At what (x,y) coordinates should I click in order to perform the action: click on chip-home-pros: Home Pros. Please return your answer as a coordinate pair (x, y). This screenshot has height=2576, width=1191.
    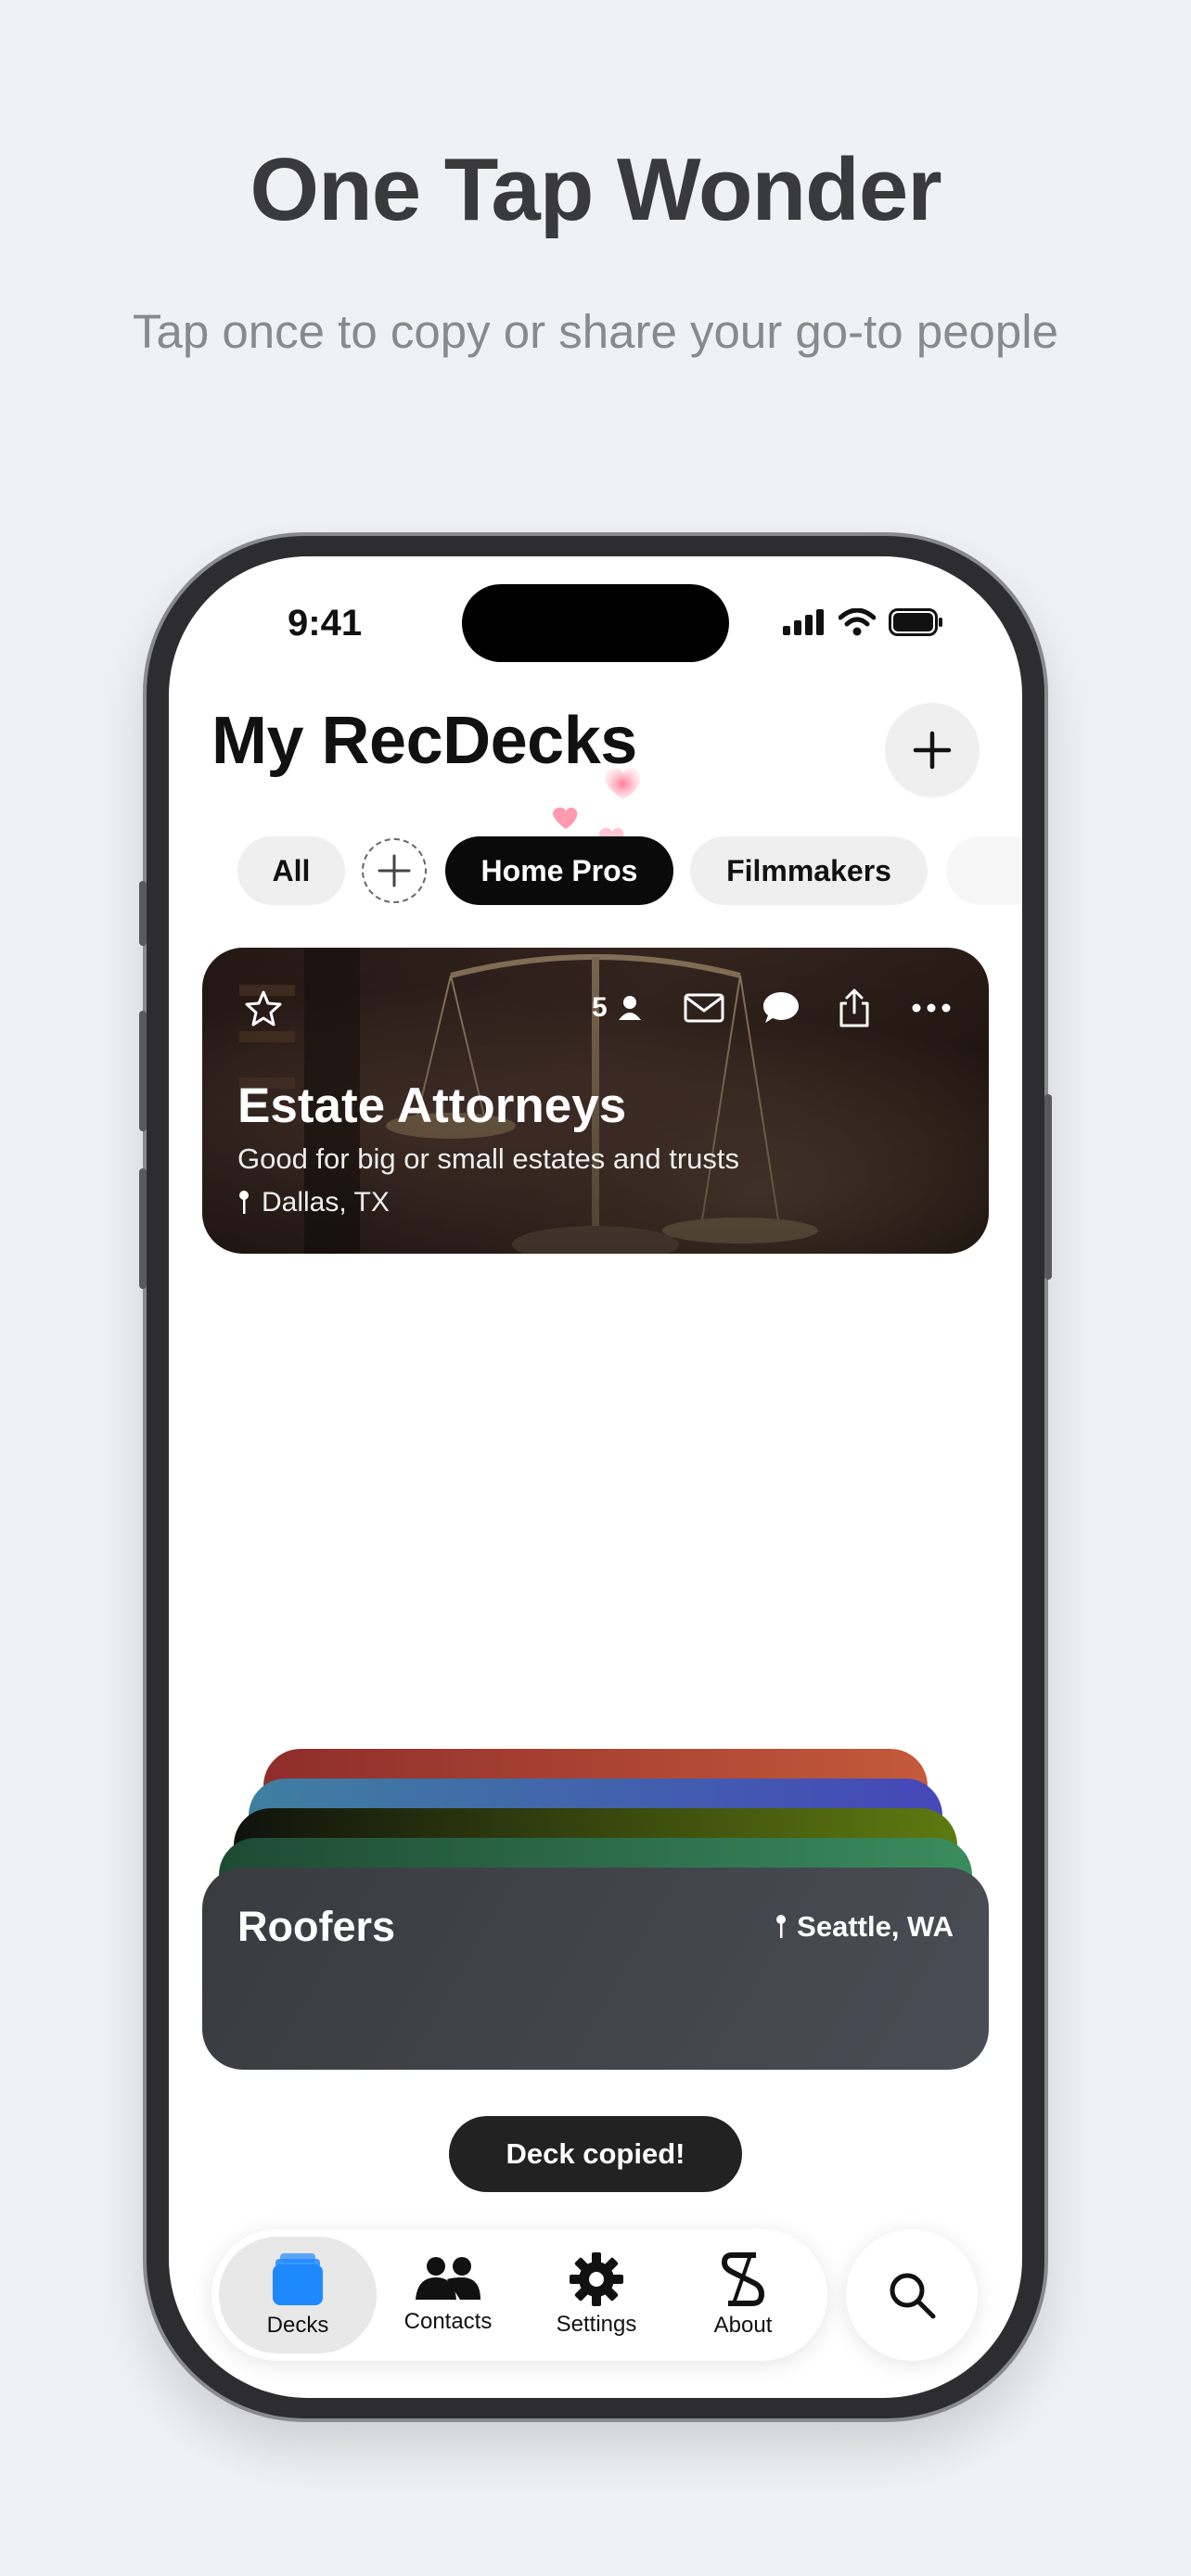
    Looking at the image, I should click on (559, 870).